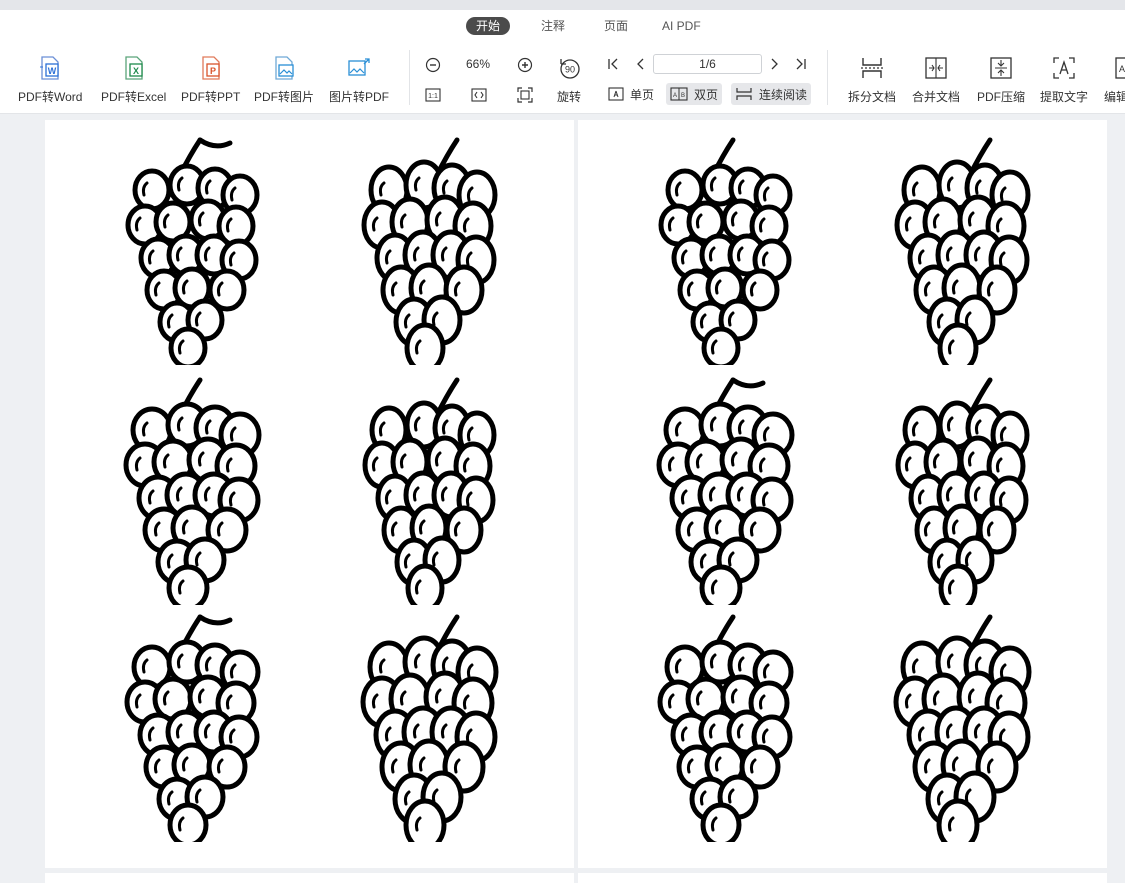  Describe the element at coordinates (642, 94) in the screenshot. I see `single-page-label: 单页` at that location.